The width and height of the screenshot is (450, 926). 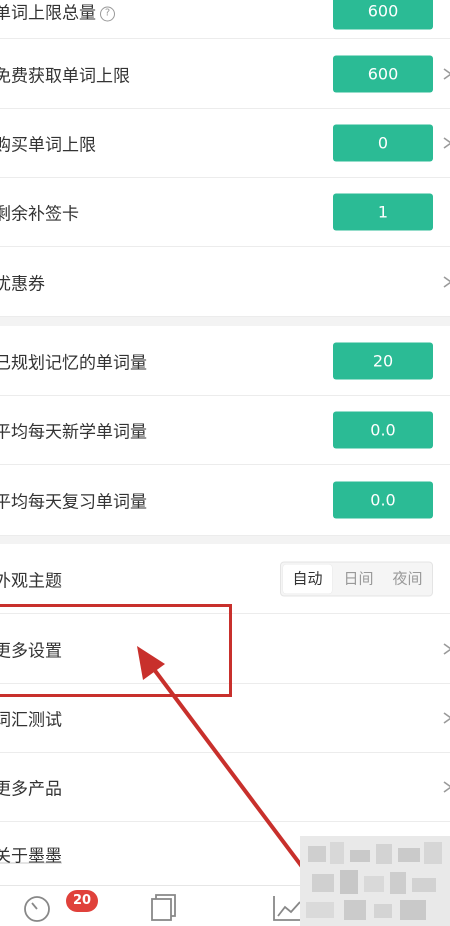 What do you see at coordinates (225, 430) in the screenshot?
I see `stats-row-avg-new-words: 平均每天新学单词量 0.0` at bounding box center [225, 430].